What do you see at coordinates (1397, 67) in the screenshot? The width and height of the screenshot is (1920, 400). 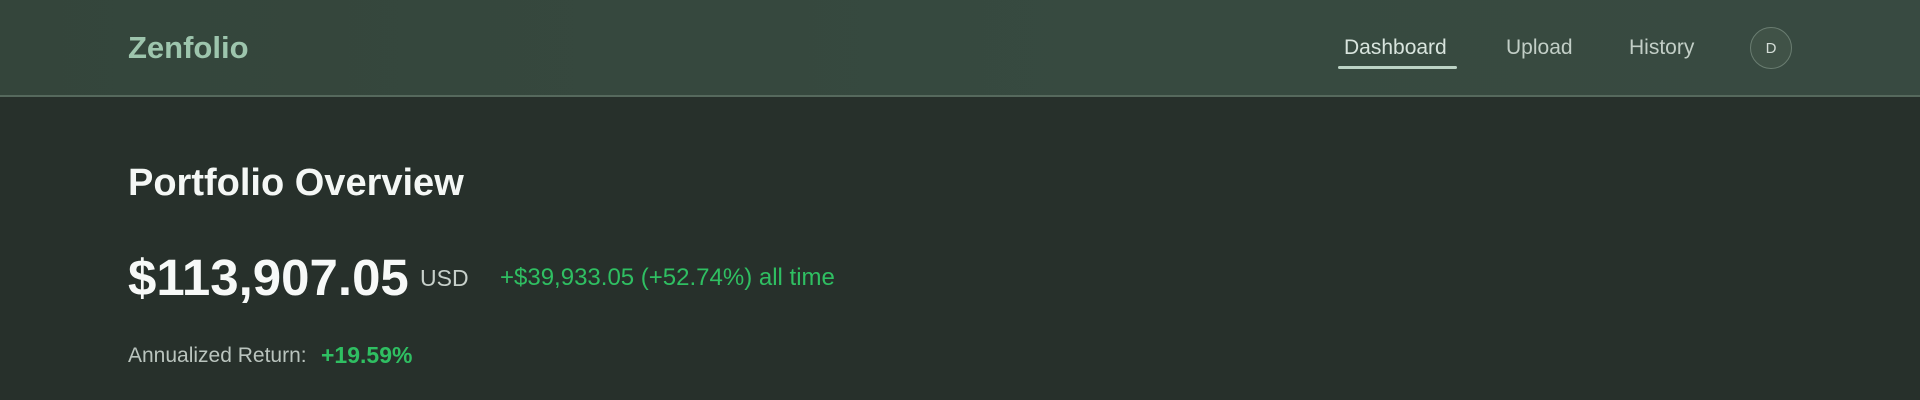 I see `active-tab-indicator` at bounding box center [1397, 67].